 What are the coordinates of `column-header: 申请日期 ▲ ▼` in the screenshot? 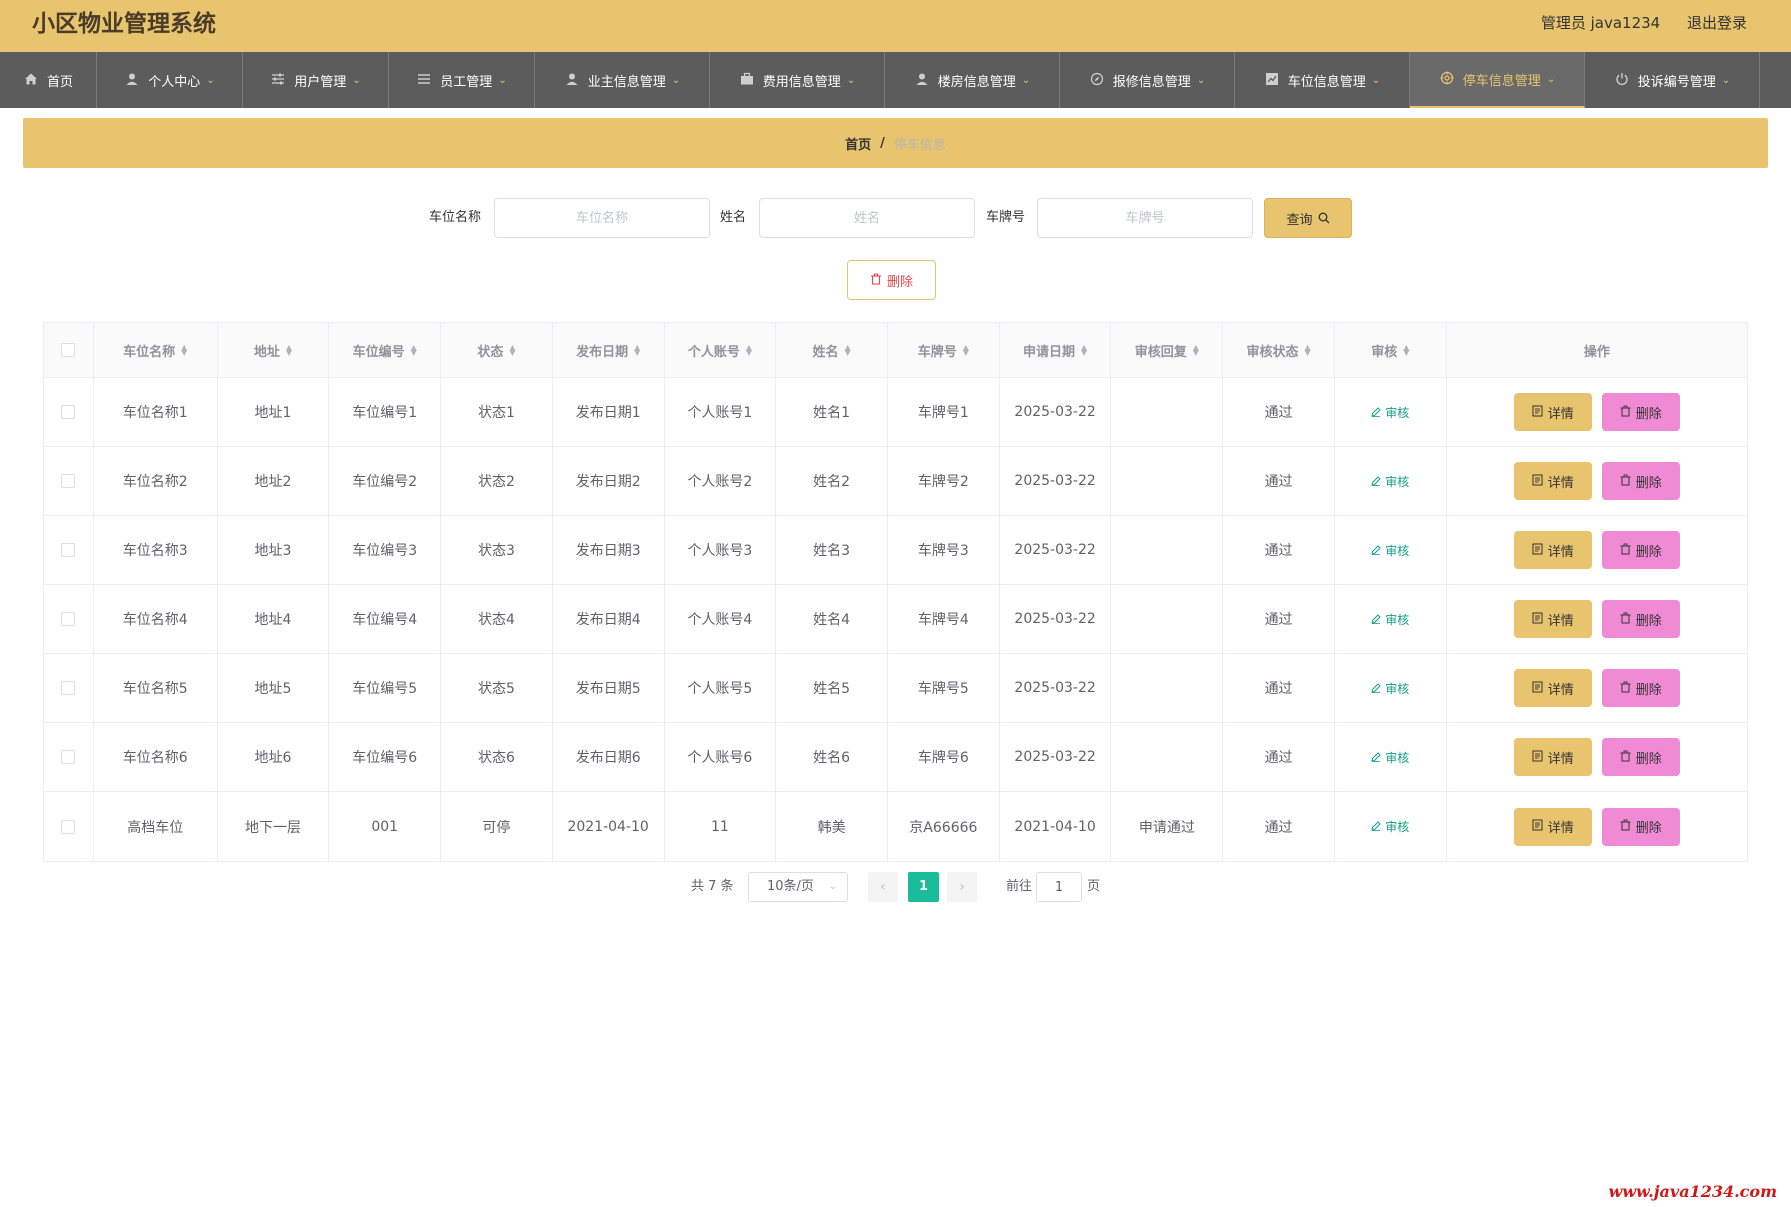 It's located at (1056, 350).